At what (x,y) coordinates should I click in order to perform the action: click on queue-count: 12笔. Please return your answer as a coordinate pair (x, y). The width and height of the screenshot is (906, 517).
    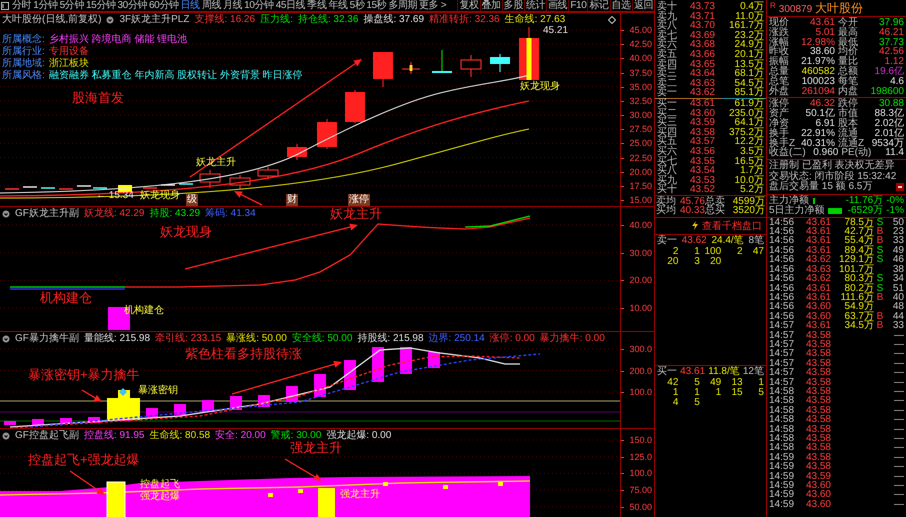
    Looking at the image, I should click on (753, 371).